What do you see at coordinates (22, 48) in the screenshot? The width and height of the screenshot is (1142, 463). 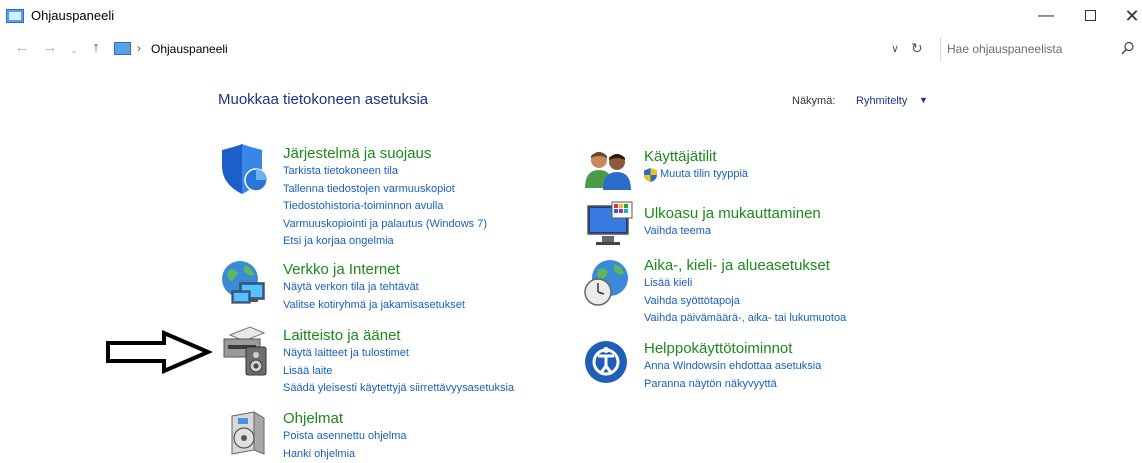 I see `back-button: ←` at bounding box center [22, 48].